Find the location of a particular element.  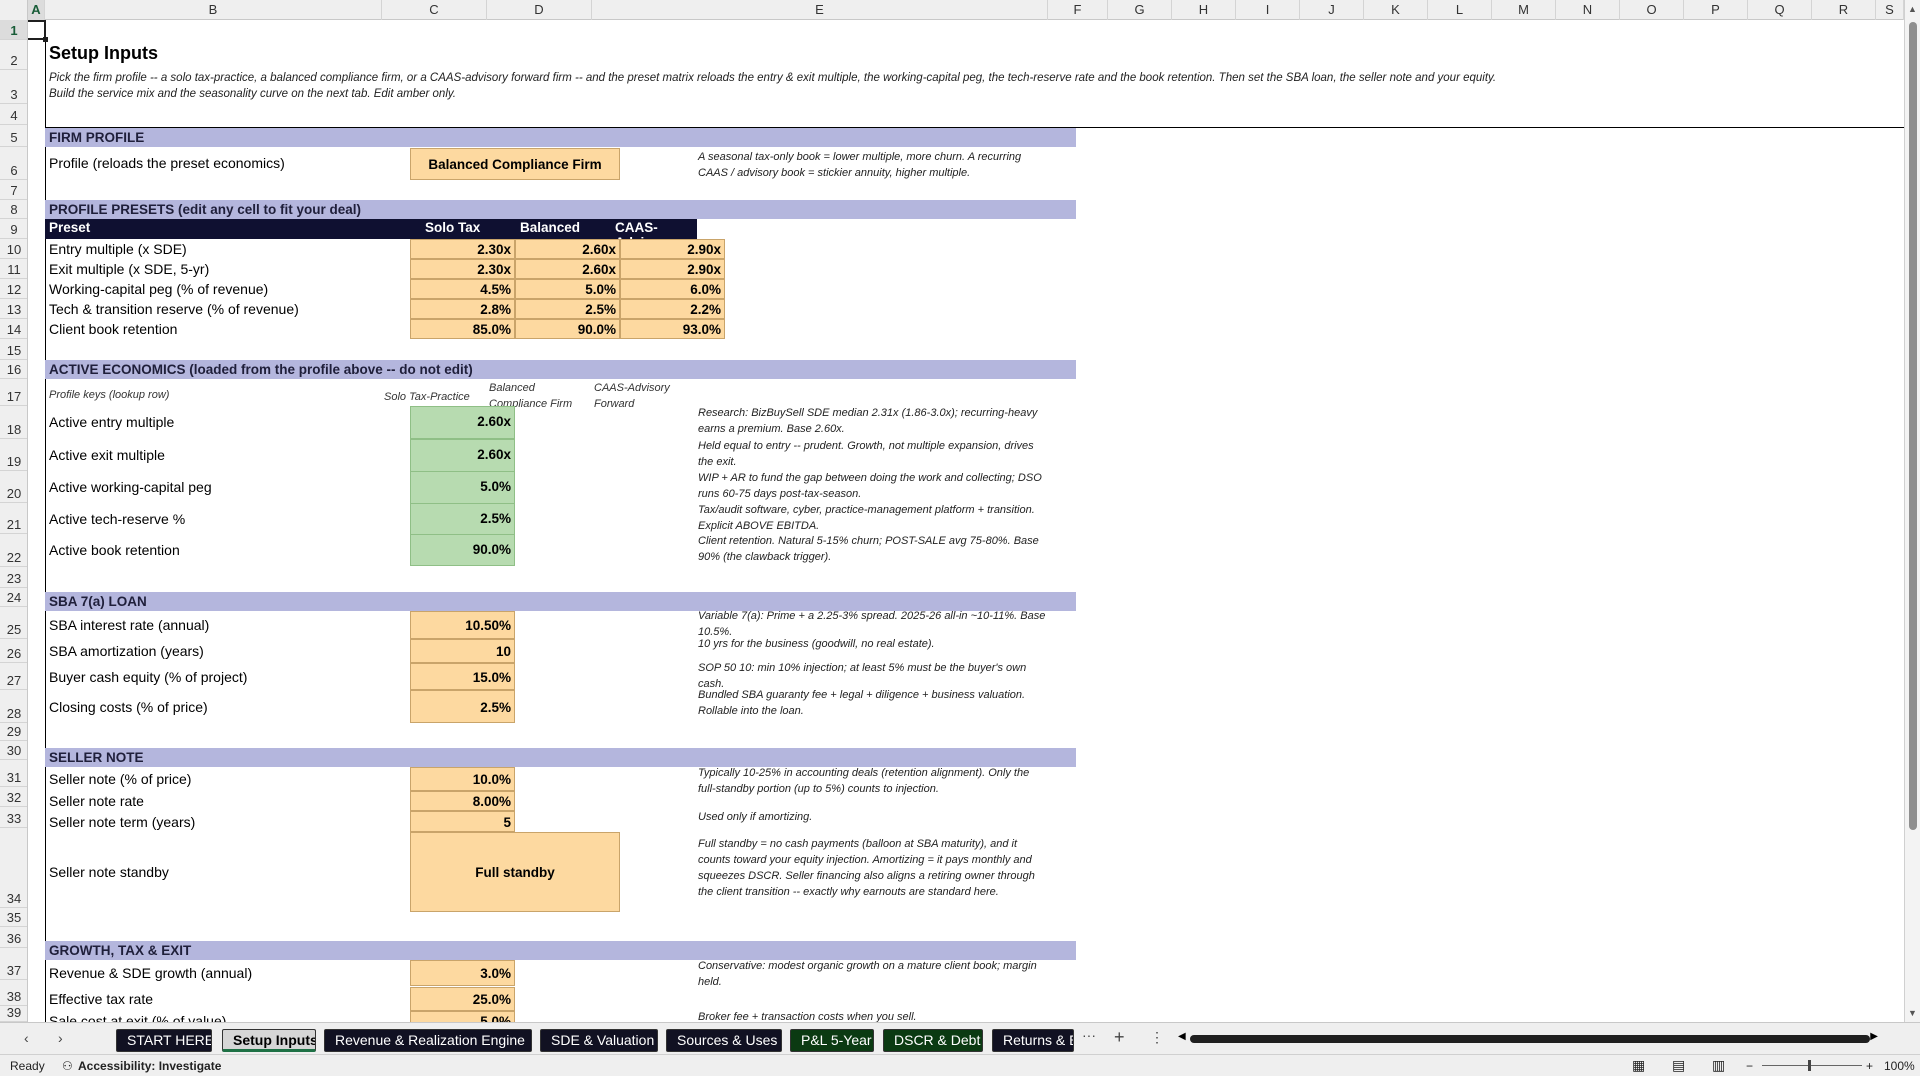

row-header: 38 is located at coordinates (13, 993).